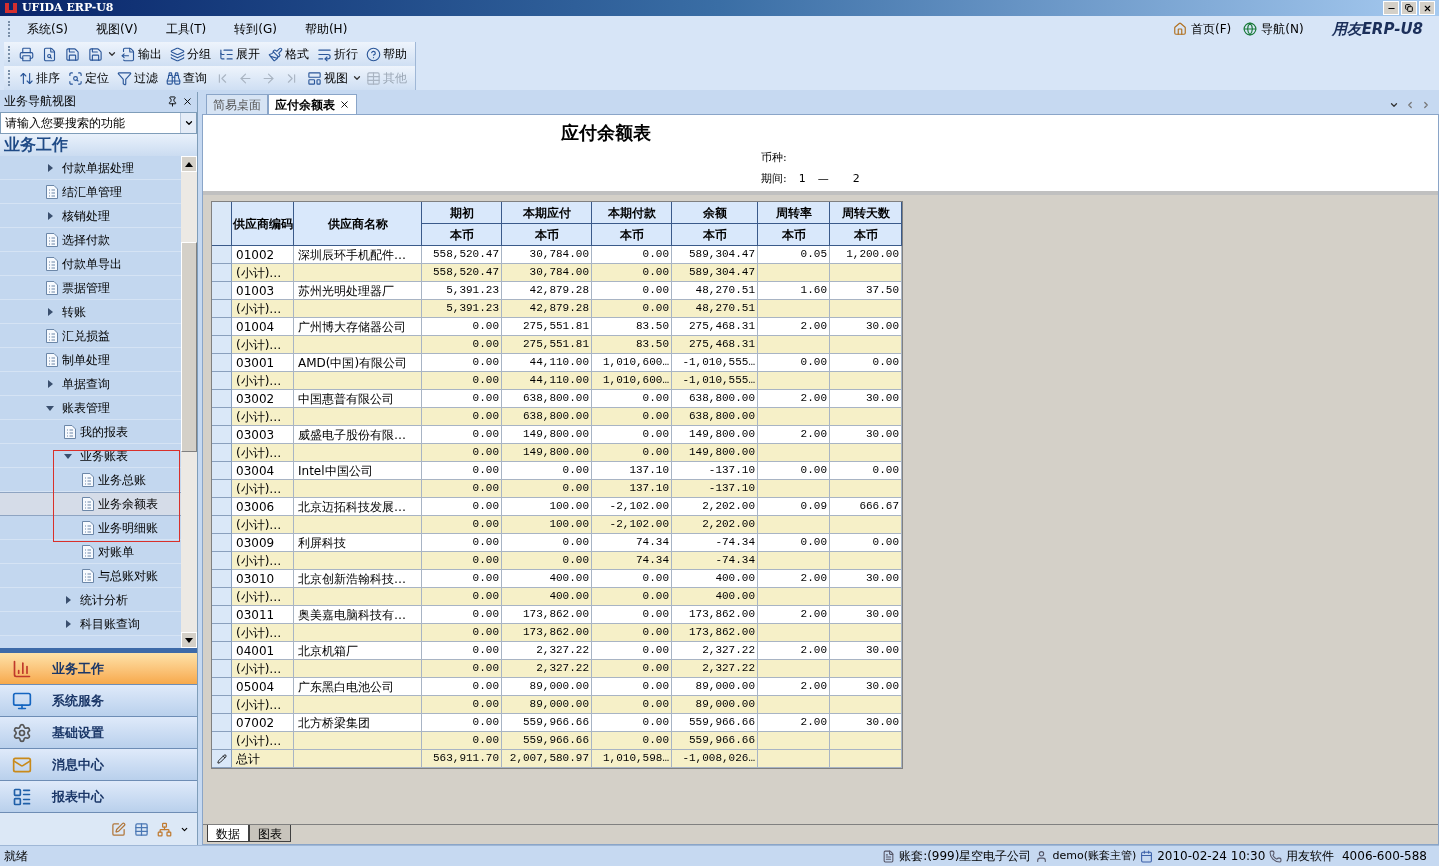  What do you see at coordinates (794, 759) in the screenshot?
I see `table-cell` at bounding box center [794, 759].